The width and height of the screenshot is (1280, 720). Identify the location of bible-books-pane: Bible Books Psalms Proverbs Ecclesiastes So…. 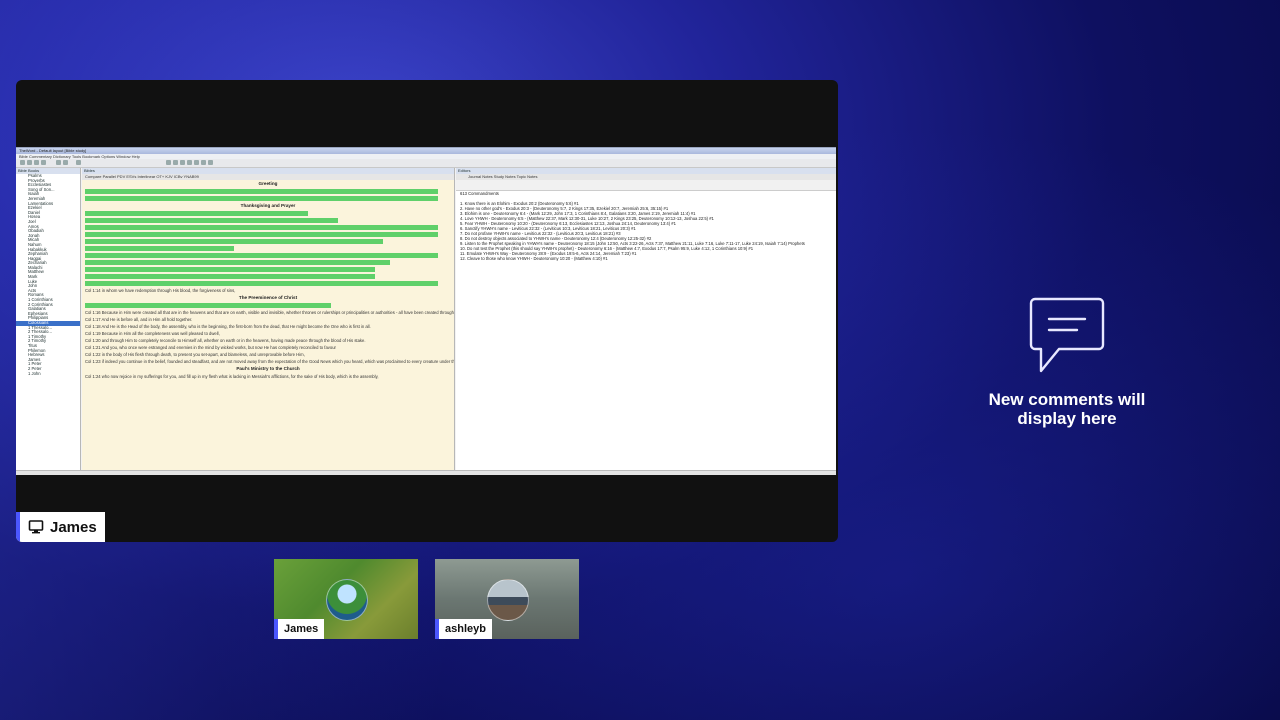
(48, 319).